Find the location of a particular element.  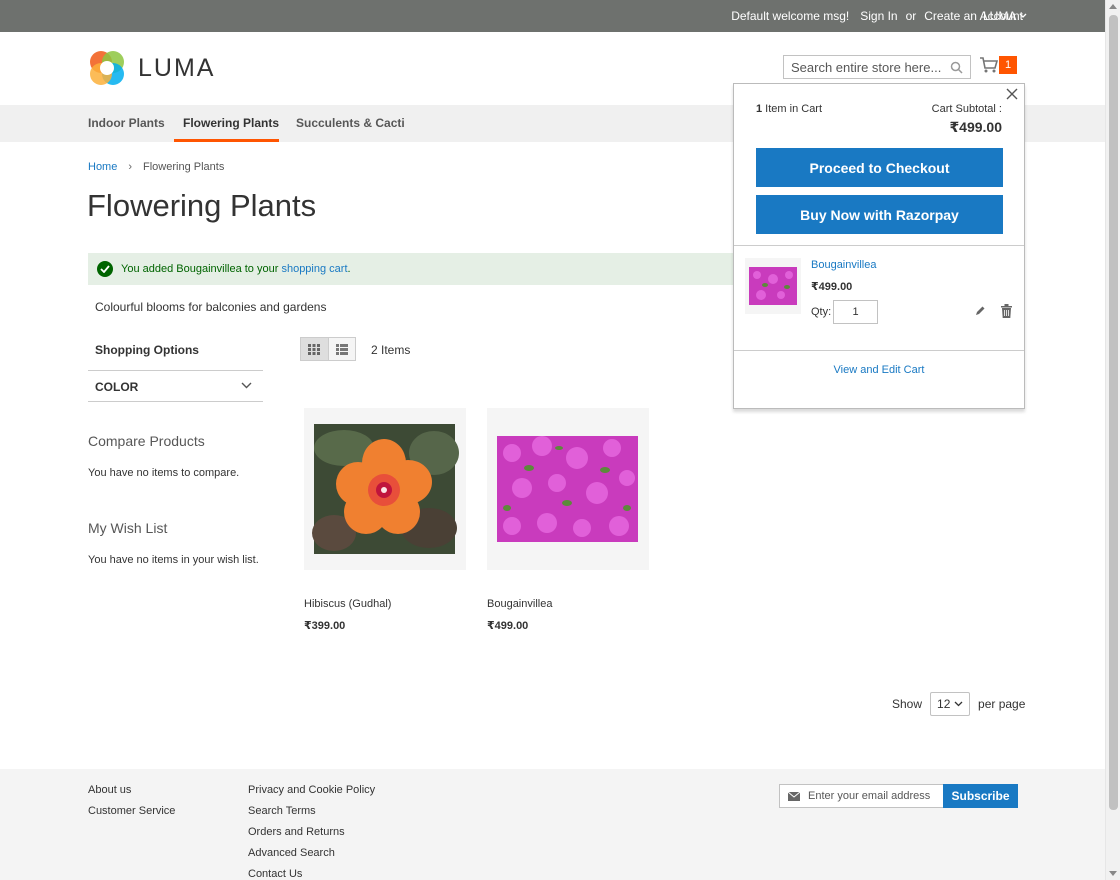

logo-text: LUMA is located at coordinates (177, 67).